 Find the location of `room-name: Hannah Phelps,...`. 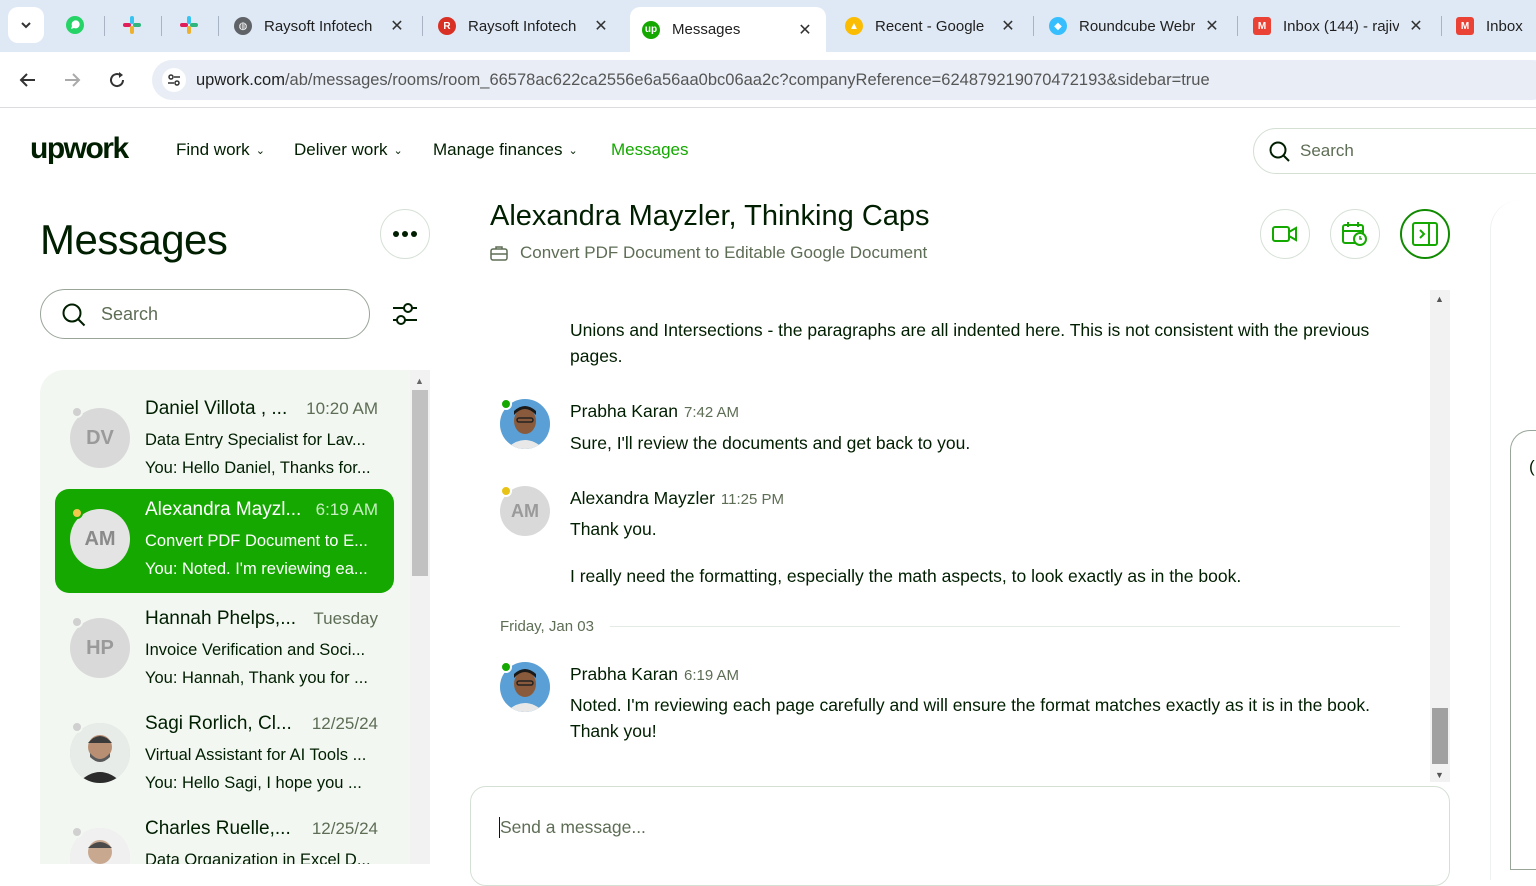

room-name: Hannah Phelps,... is located at coordinates (221, 618).